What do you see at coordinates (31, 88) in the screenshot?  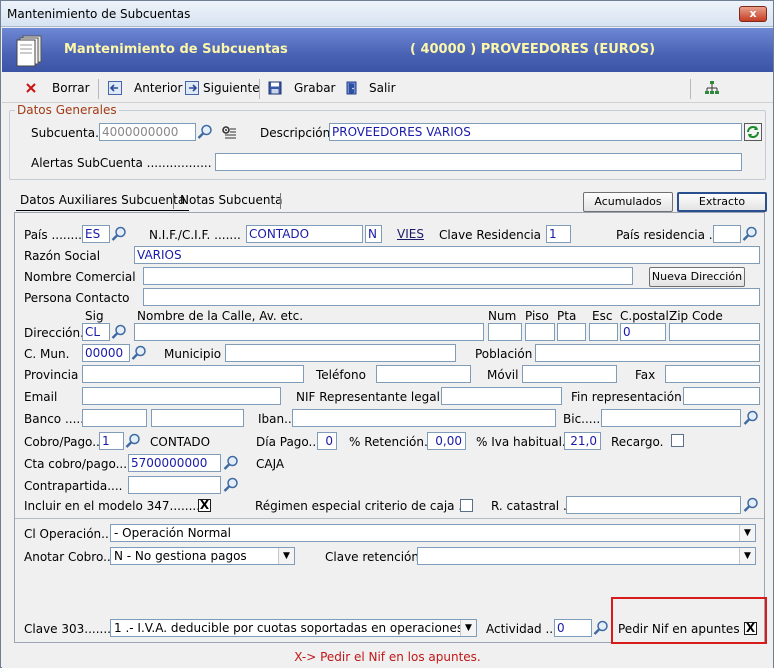 I see `delete-x-icon` at bounding box center [31, 88].